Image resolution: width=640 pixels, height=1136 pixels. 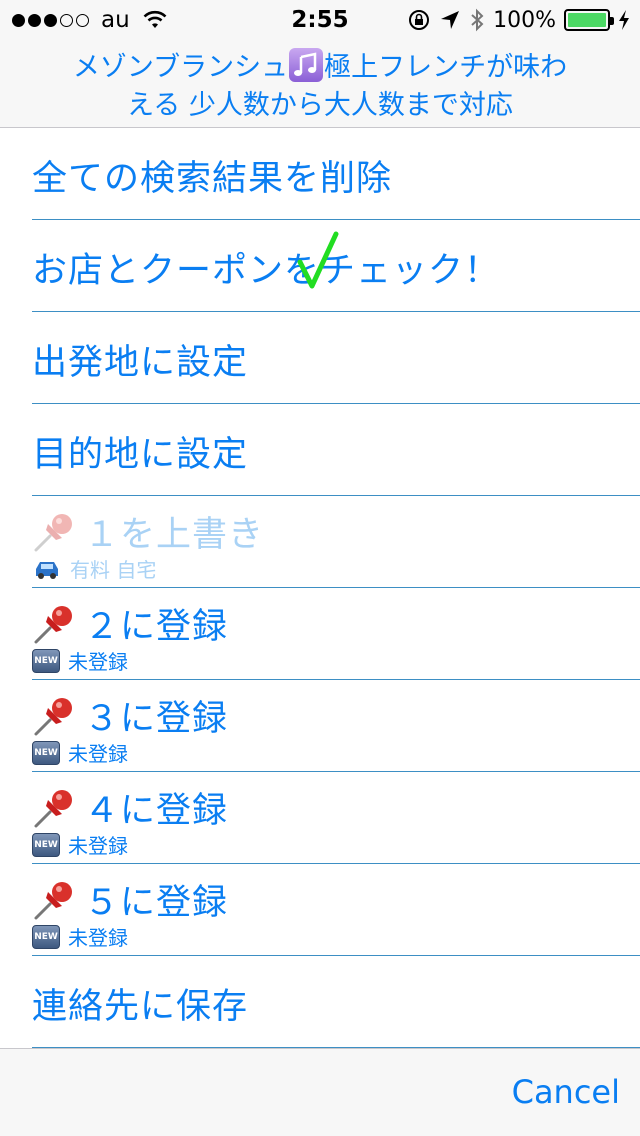 What do you see at coordinates (336, 542) in the screenshot?
I see `favorite-slot-1-button: １を上書き 有料 自宅` at bounding box center [336, 542].